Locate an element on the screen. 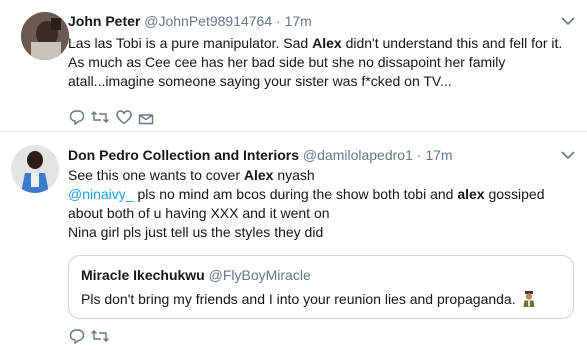 This screenshot has height=350, width=587. user-handle: @damilolapedro1 is located at coordinates (358, 155).